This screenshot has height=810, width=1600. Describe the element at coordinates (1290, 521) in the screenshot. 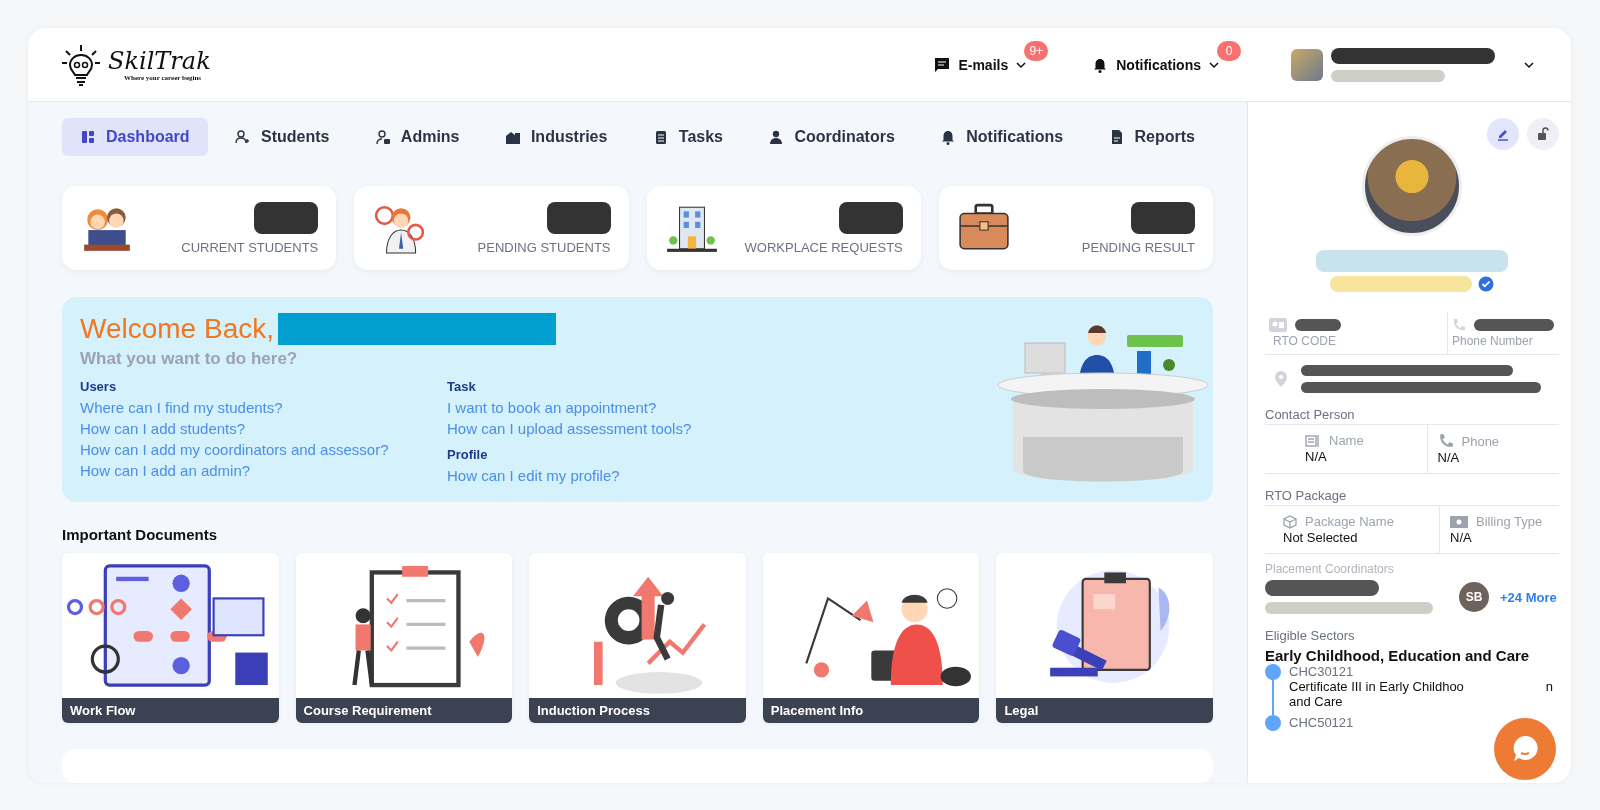

I see `package-box-icon` at that location.